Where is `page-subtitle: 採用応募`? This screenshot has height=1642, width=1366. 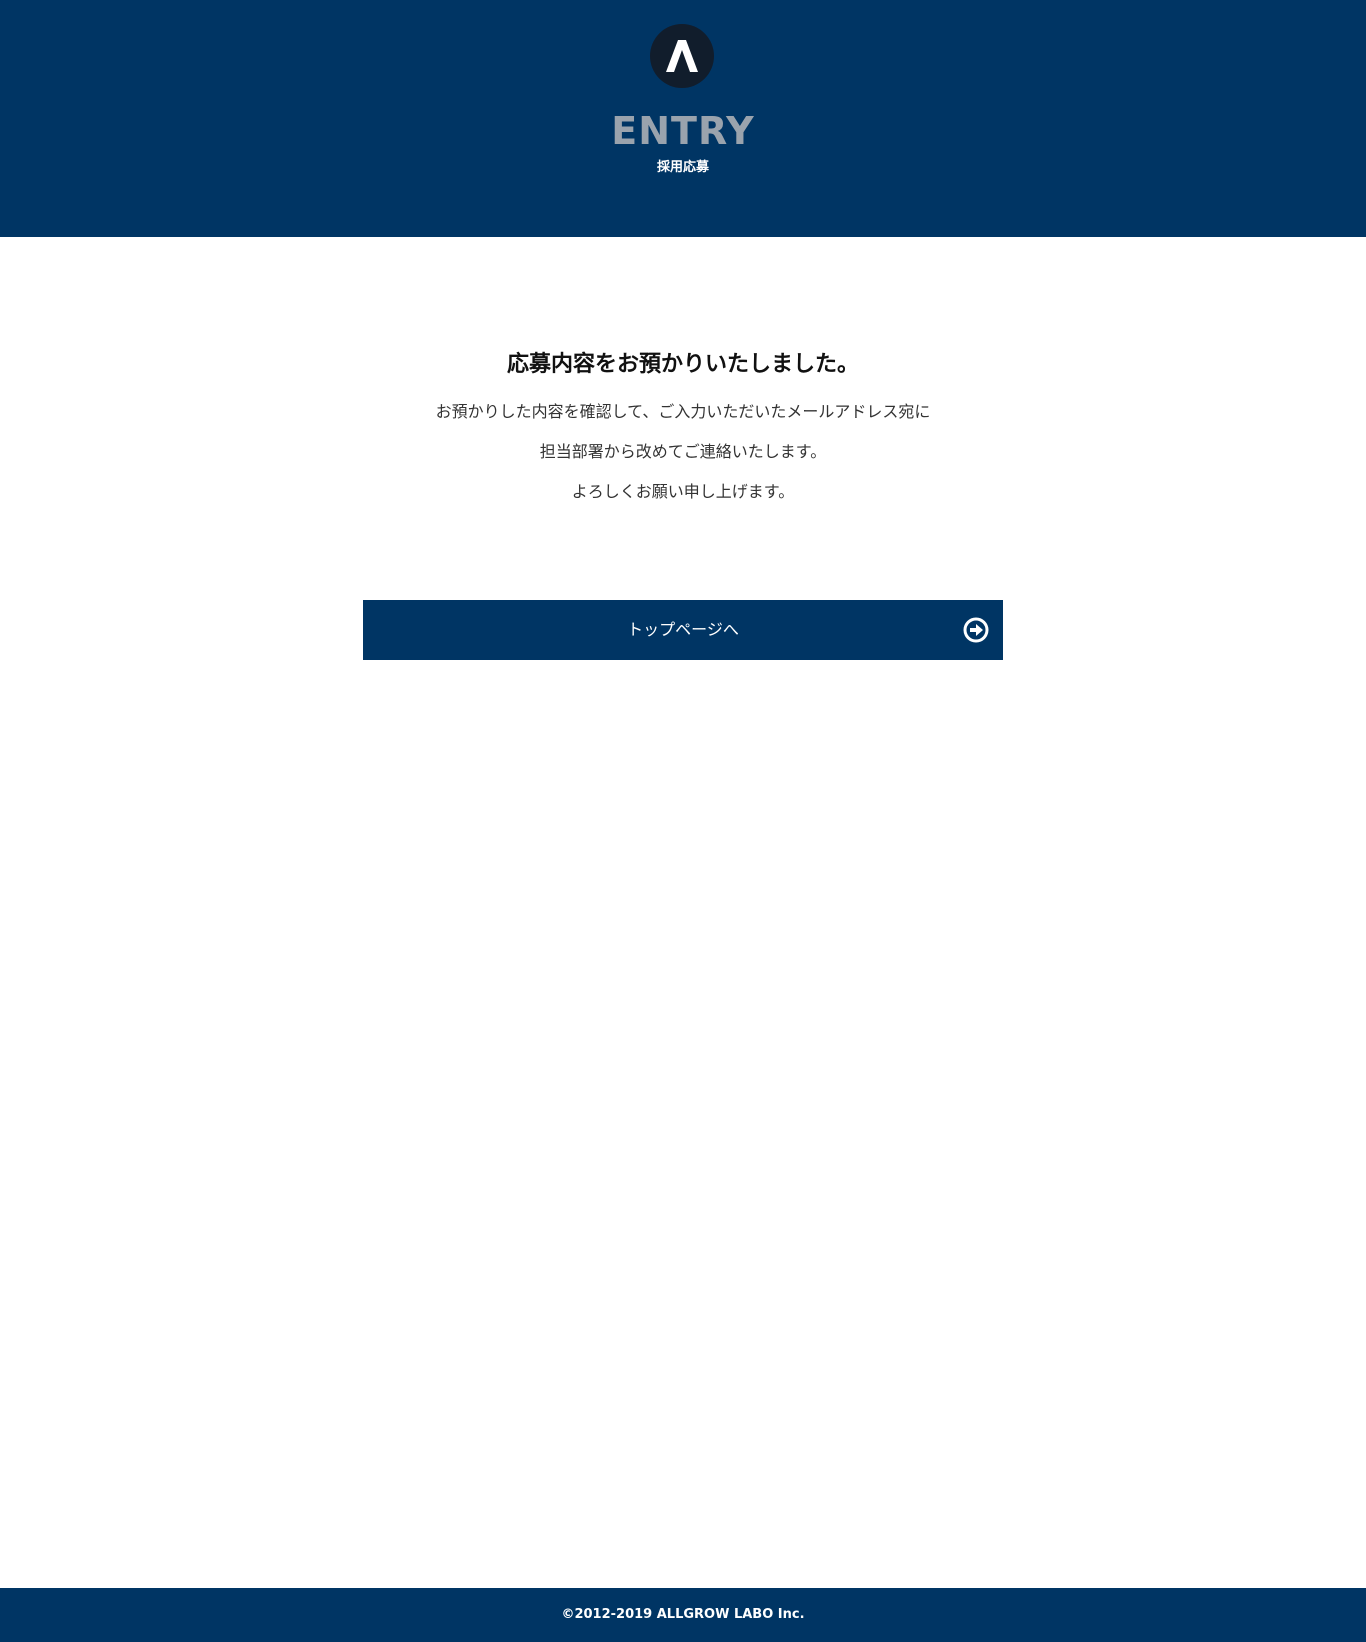 page-subtitle: 採用応募 is located at coordinates (682, 167).